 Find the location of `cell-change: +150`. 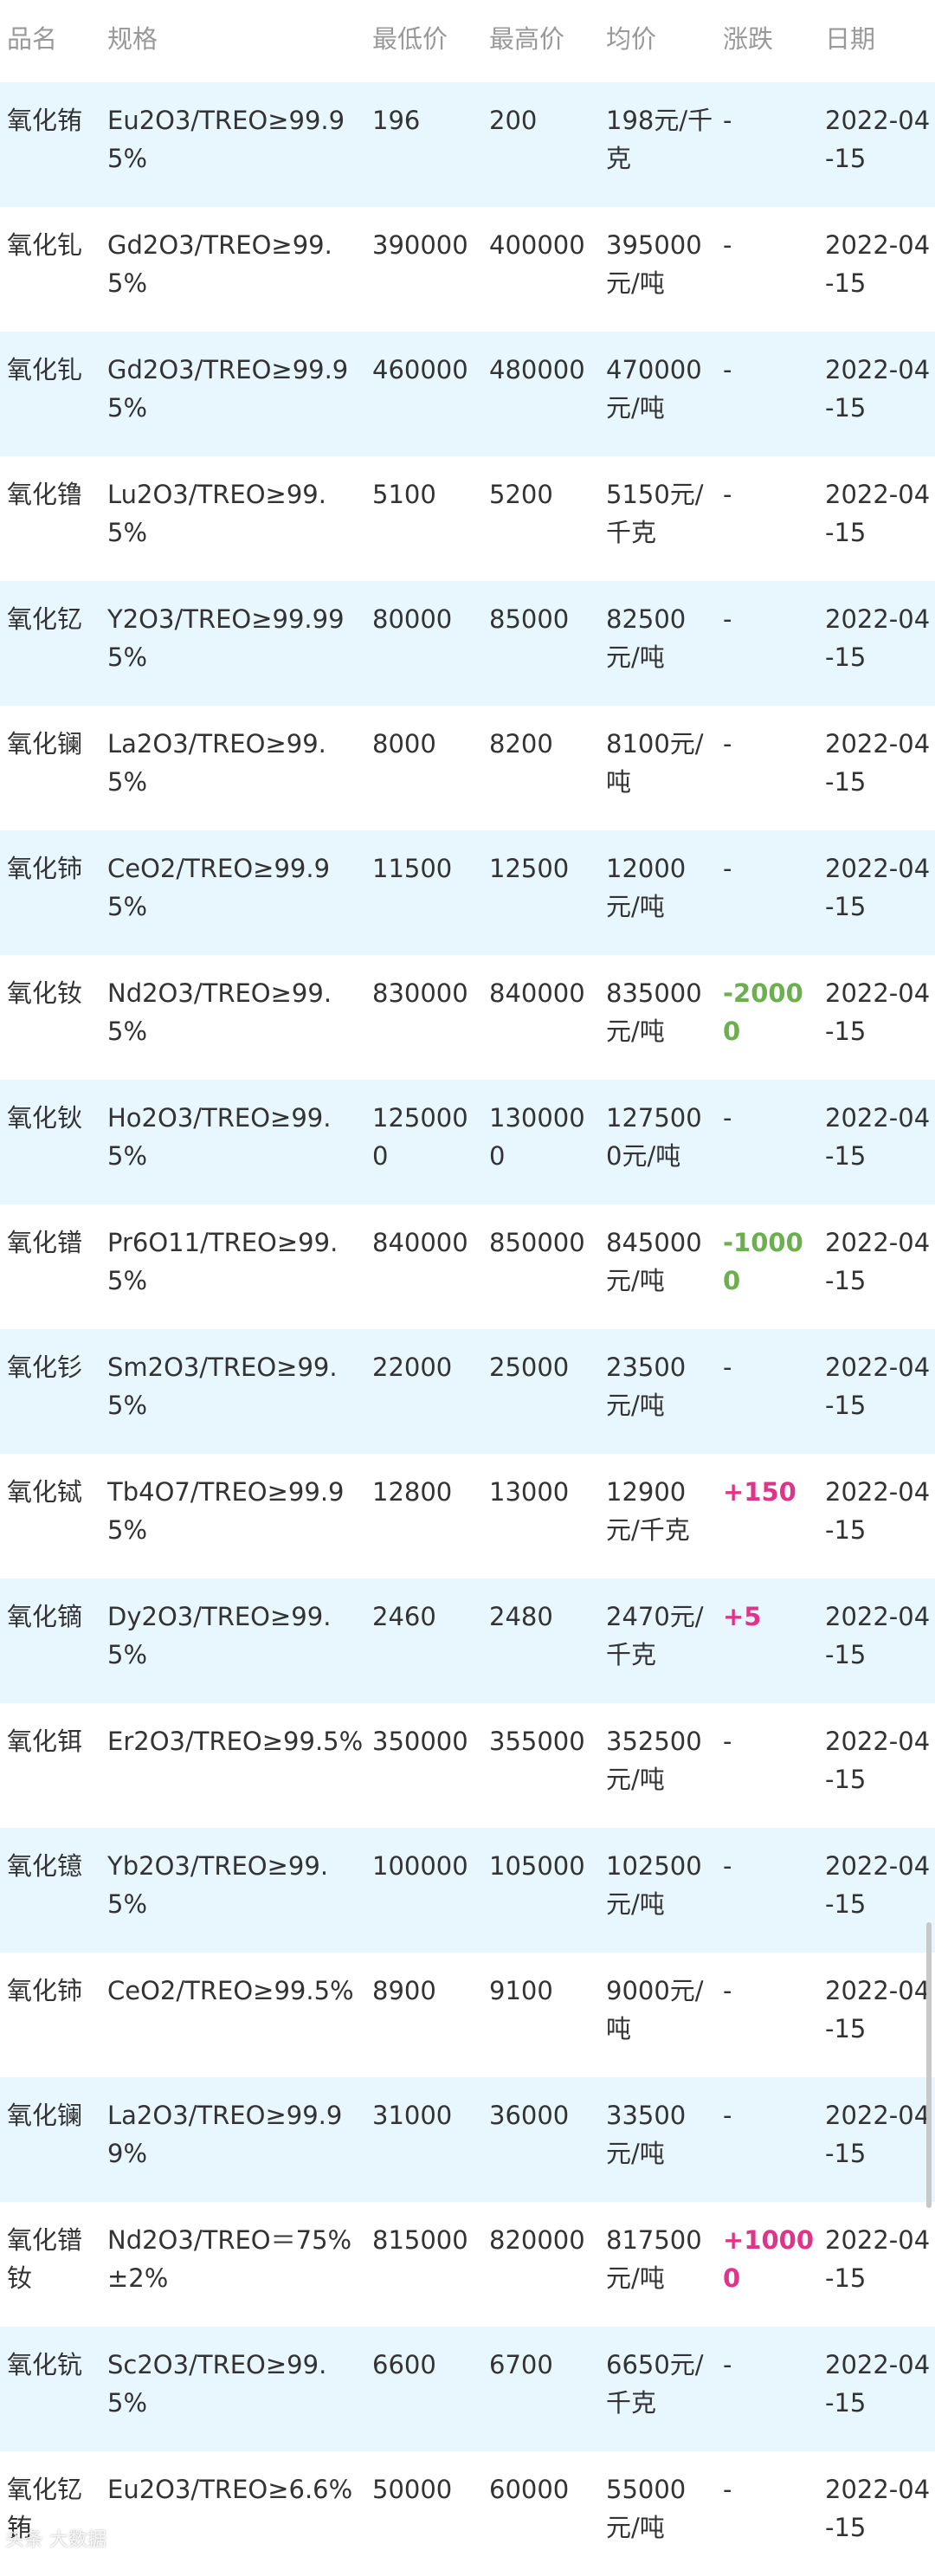

cell-change: +150 is located at coordinates (759, 1492).